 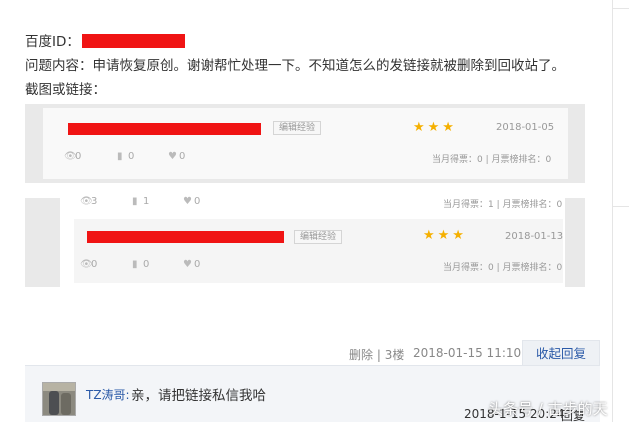 I want to click on baidu-id-line: 百度ID：, so click(x=105, y=40).